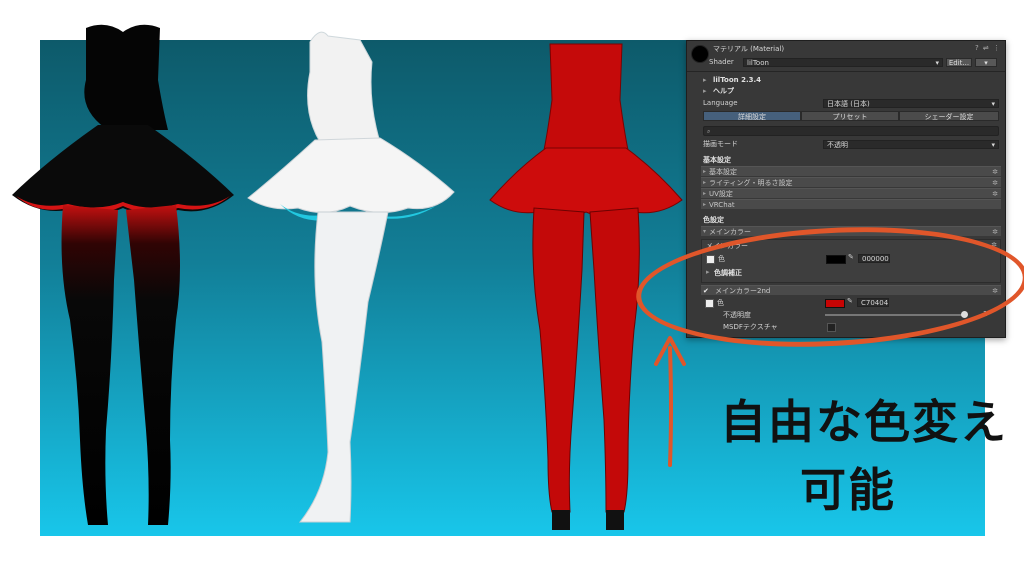 The width and height of the screenshot is (1024, 576). I want to click on inspector-header-icons: ? ⇌ ⋮, so click(988, 48).